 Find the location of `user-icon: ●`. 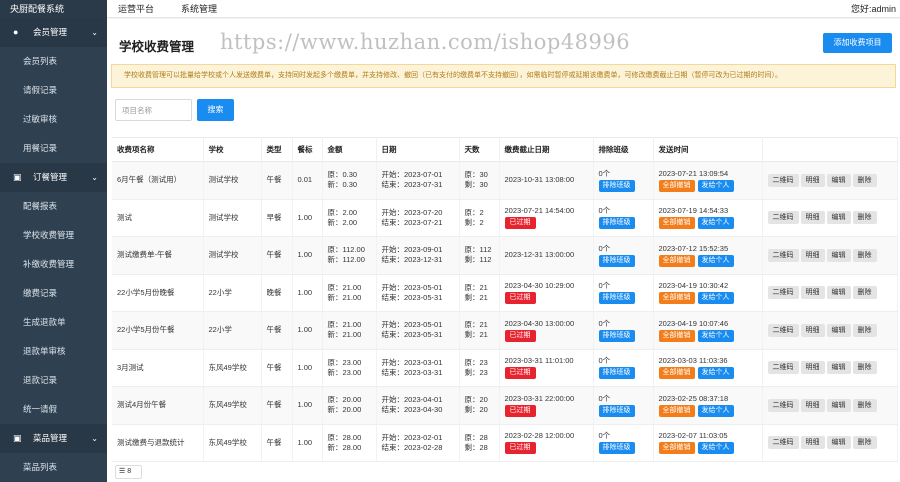

user-icon: ● is located at coordinates (16, 32).